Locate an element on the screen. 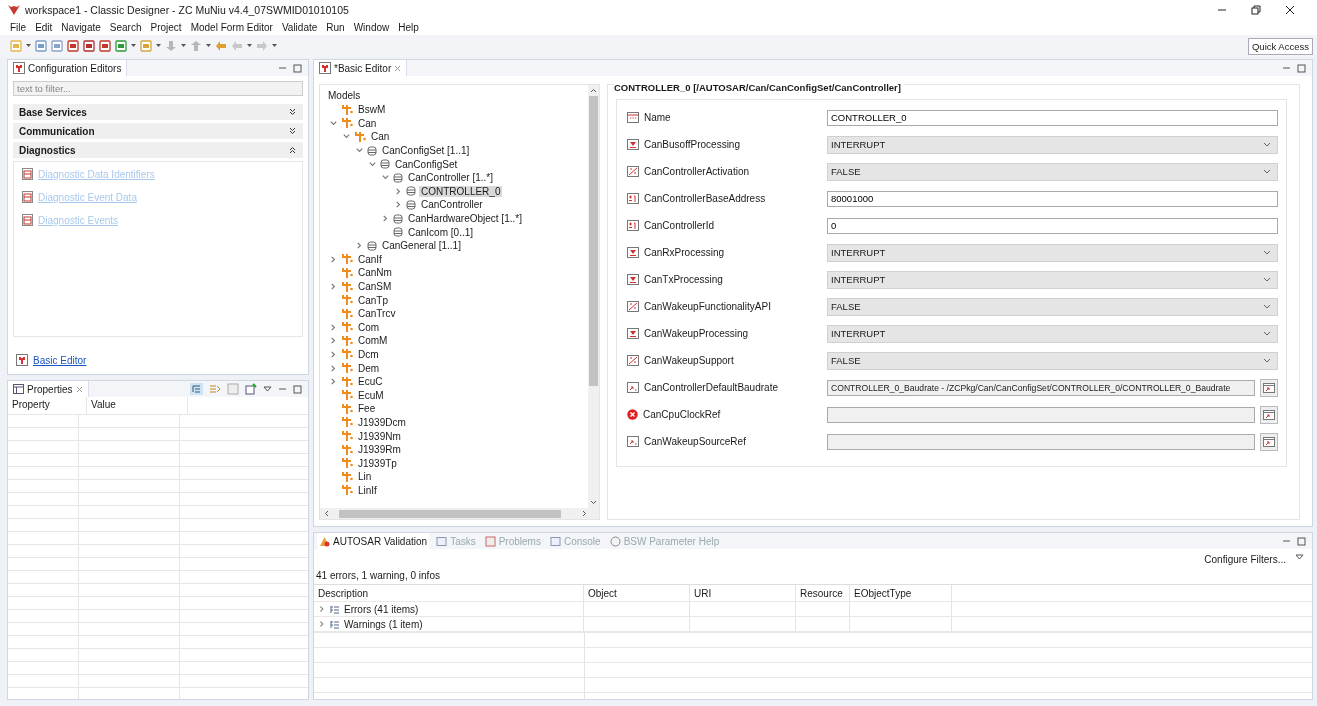 This screenshot has width=1317, height=706. column-header: EObjectType is located at coordinates (901, 593).